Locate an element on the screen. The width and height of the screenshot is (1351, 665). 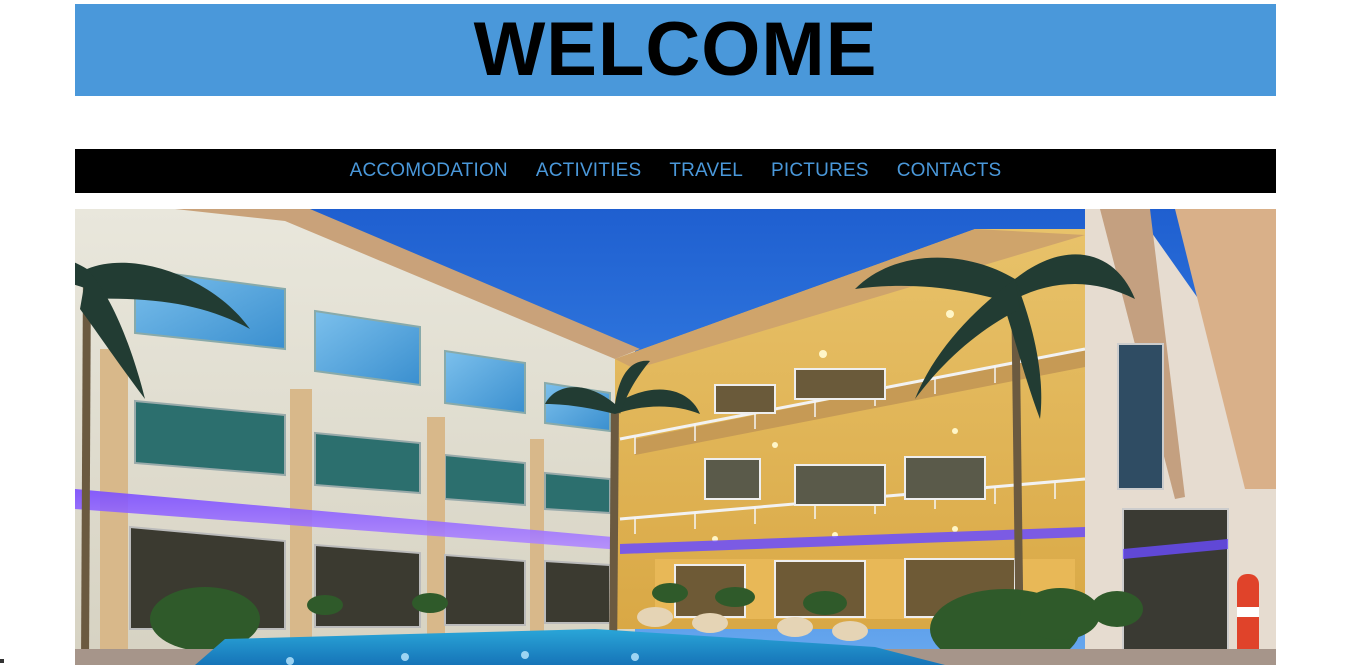
nav-link-travel: TRAVEL is located at coordinates (706, 171).